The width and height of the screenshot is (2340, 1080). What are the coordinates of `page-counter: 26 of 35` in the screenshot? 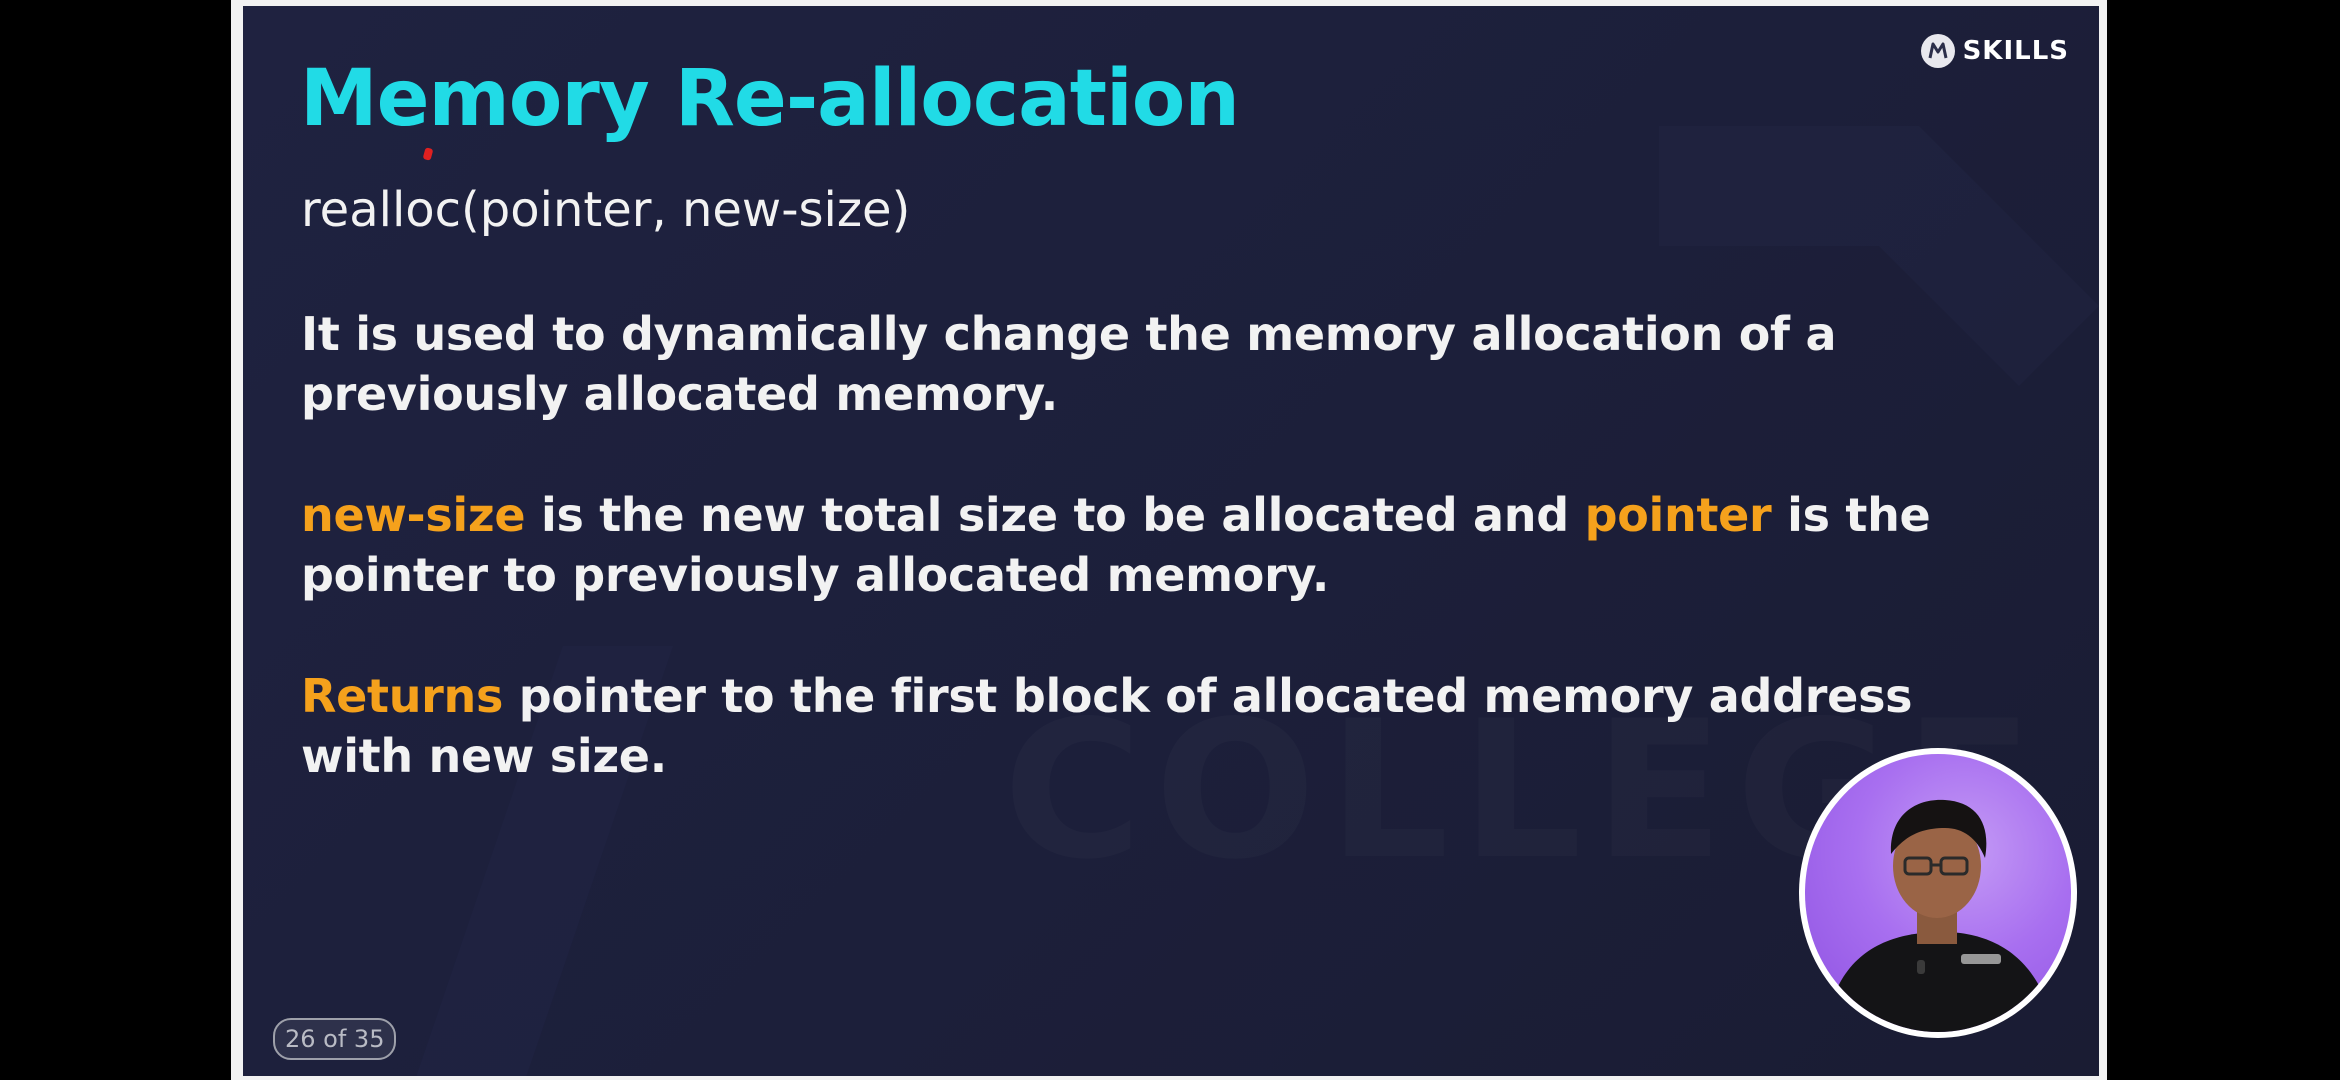 It's located at (335, 1039).